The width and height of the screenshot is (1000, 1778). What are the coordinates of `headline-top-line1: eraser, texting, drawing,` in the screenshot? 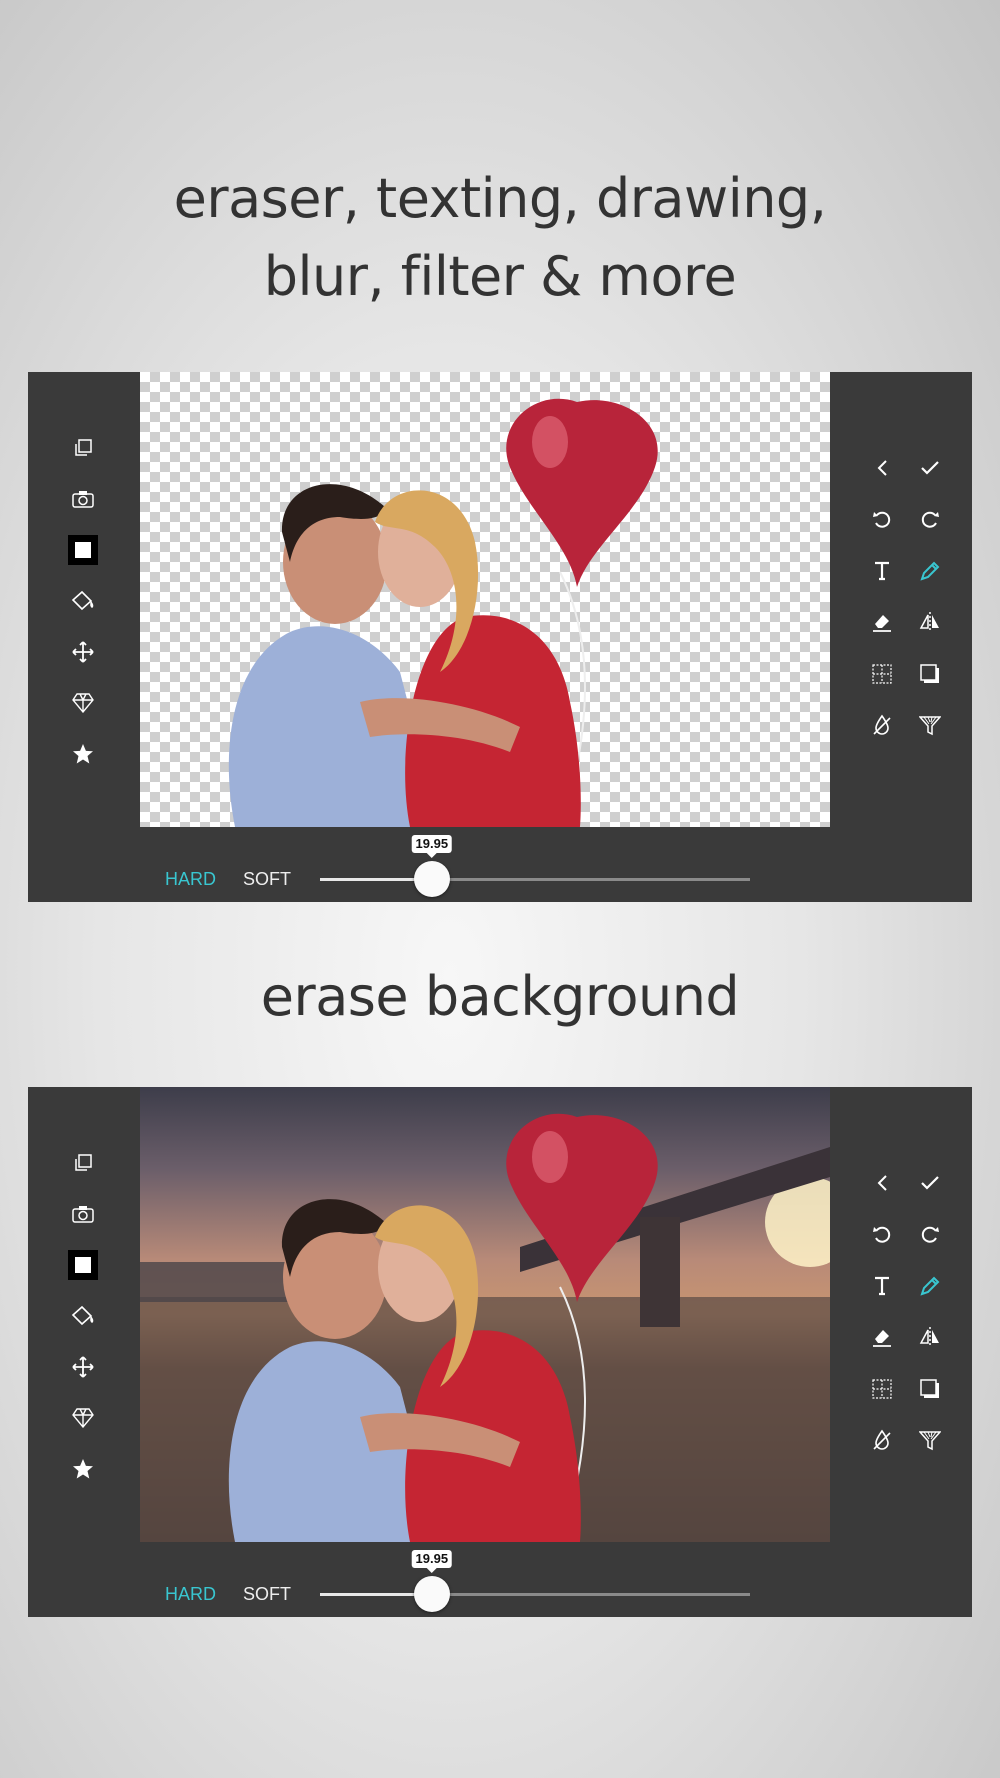 It's located at (500, 198).